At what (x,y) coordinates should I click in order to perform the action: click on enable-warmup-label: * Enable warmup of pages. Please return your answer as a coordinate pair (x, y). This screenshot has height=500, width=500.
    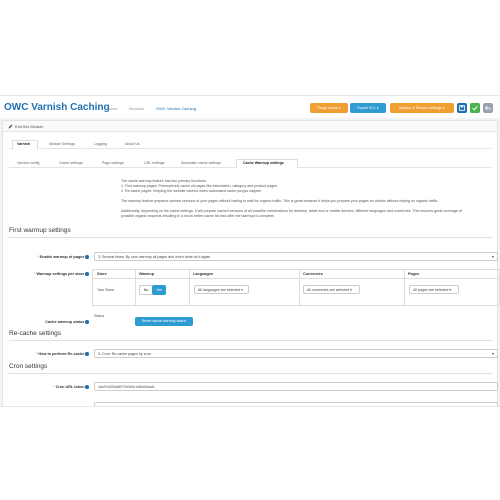
    Looking at the image, I should click on (49, 257).